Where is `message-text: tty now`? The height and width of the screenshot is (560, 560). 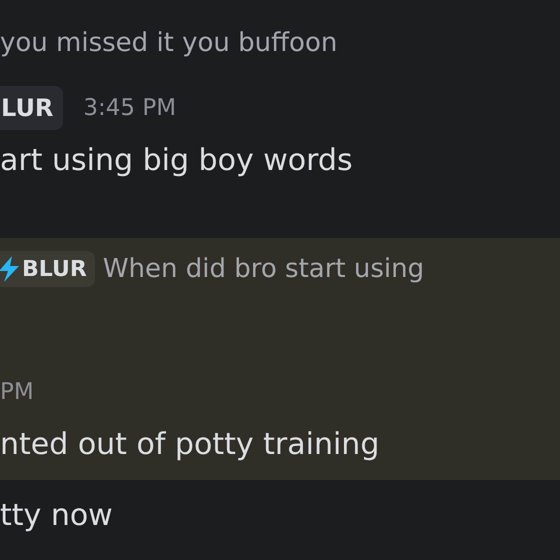
message-text: tty now is located at coordinates (56, 515).